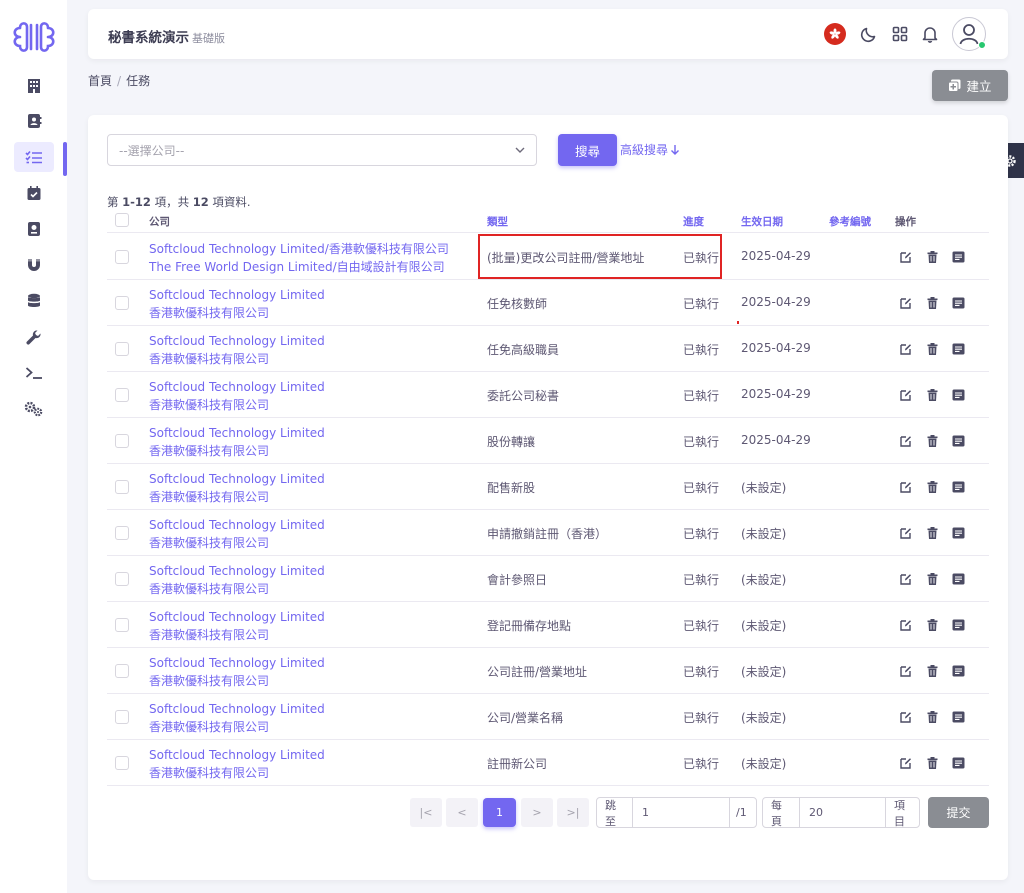  What do you see at coordinates (34, 37) in the screenshot?
I see `app-logo-icon` at bounding box center [34, 37].